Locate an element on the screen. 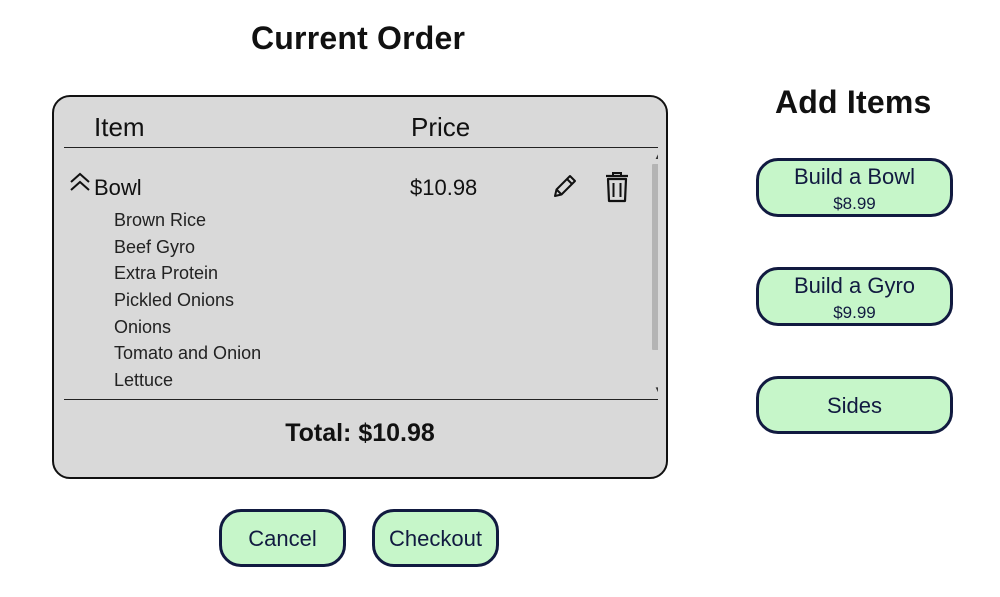  ingredient-item: Beef Gyro is located at coordinates (155, 246).